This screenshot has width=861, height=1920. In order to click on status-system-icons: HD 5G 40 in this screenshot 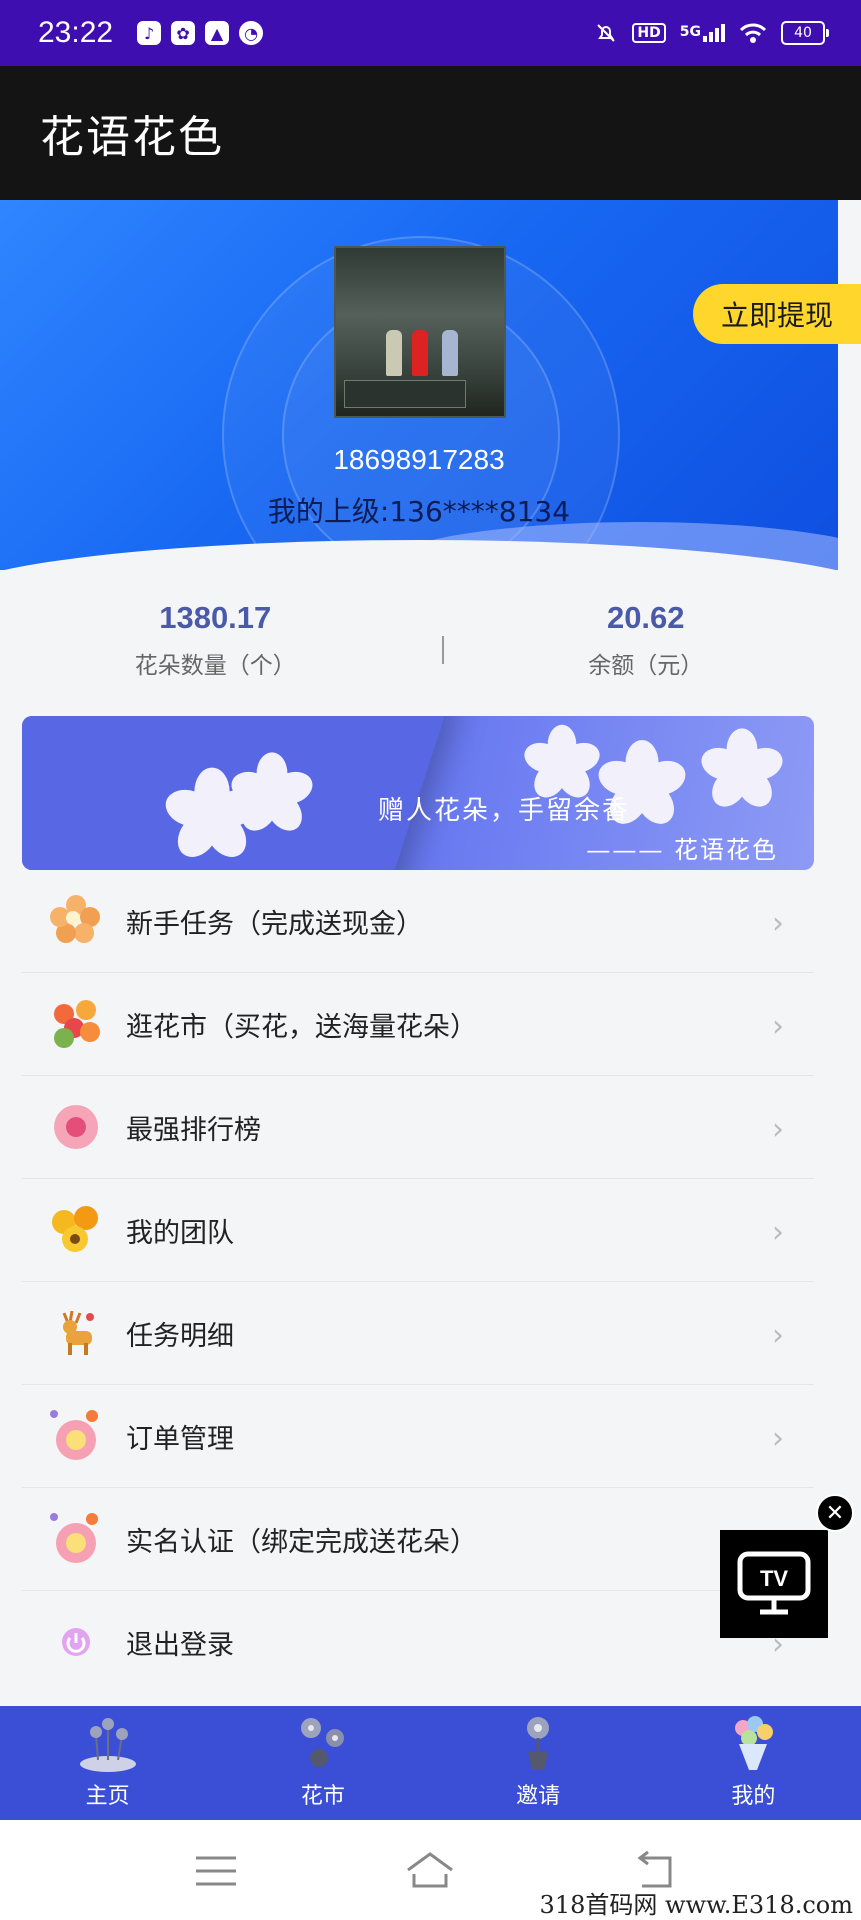, I will do `click(711, 33)`.